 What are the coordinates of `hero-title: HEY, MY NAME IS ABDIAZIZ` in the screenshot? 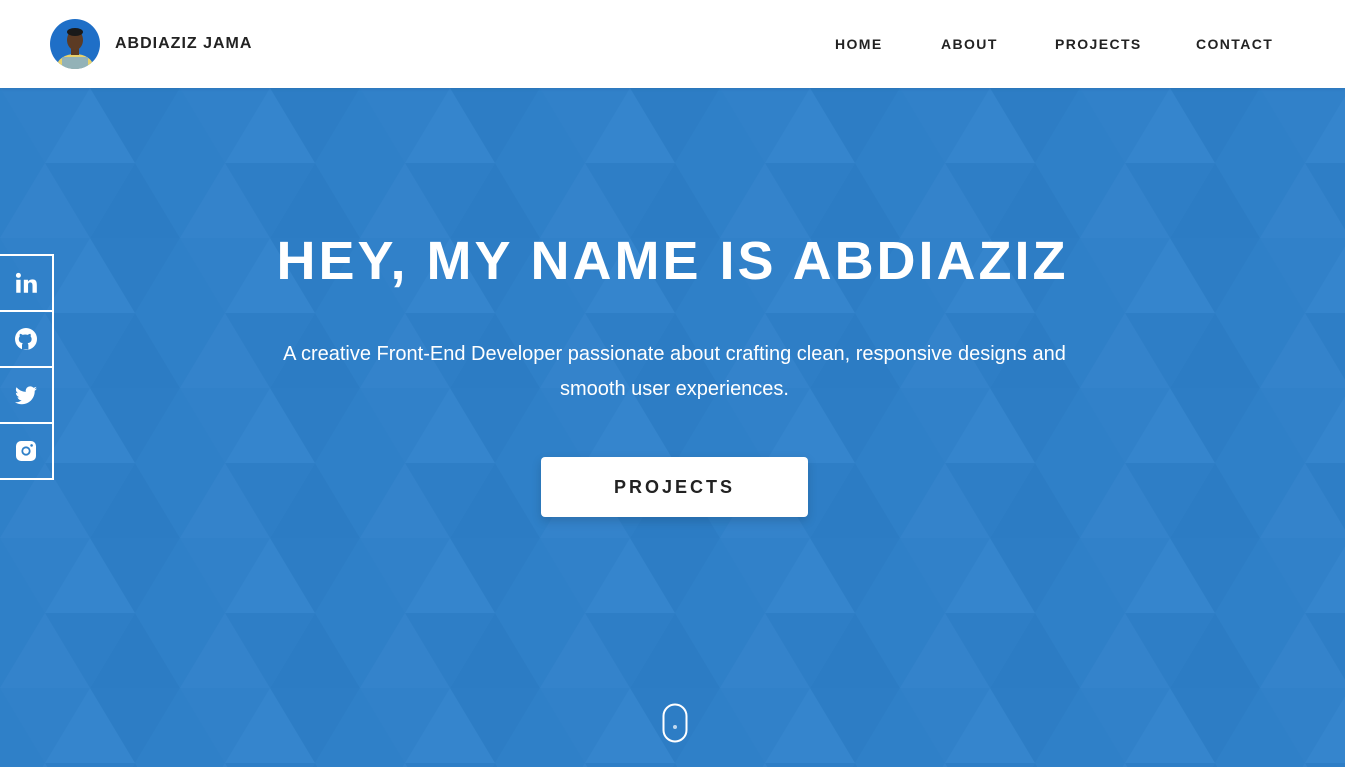 It's located at (672, 261).